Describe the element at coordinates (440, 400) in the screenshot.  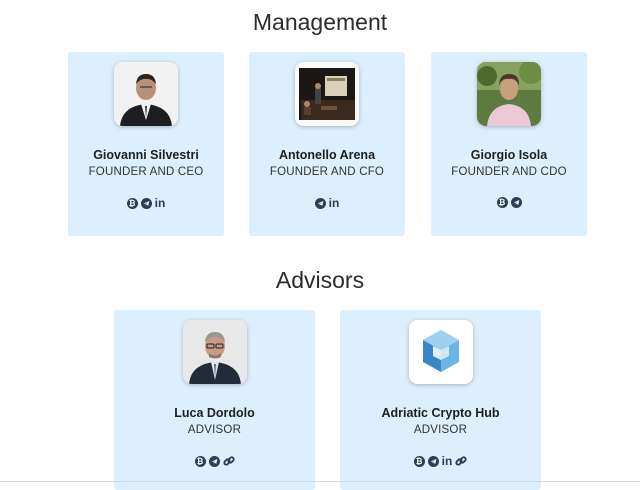
I see `team-card-adriatic-crypto-hub: Adriatic Crypto Hub ADVISOR ₿ in` at that location.